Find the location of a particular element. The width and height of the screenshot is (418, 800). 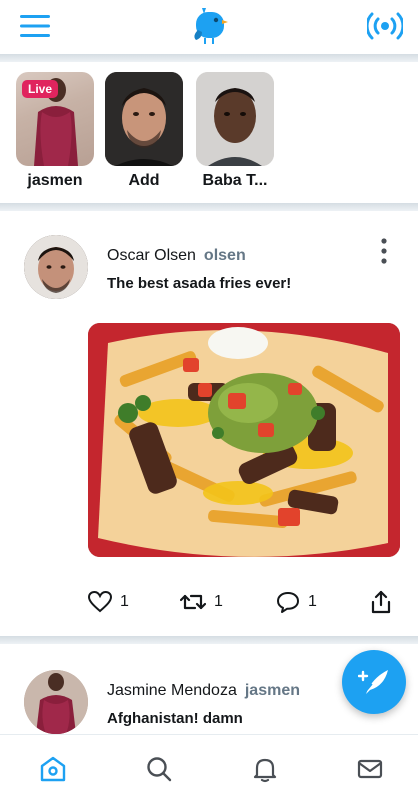

share-button is located at coordinates (381, 602).